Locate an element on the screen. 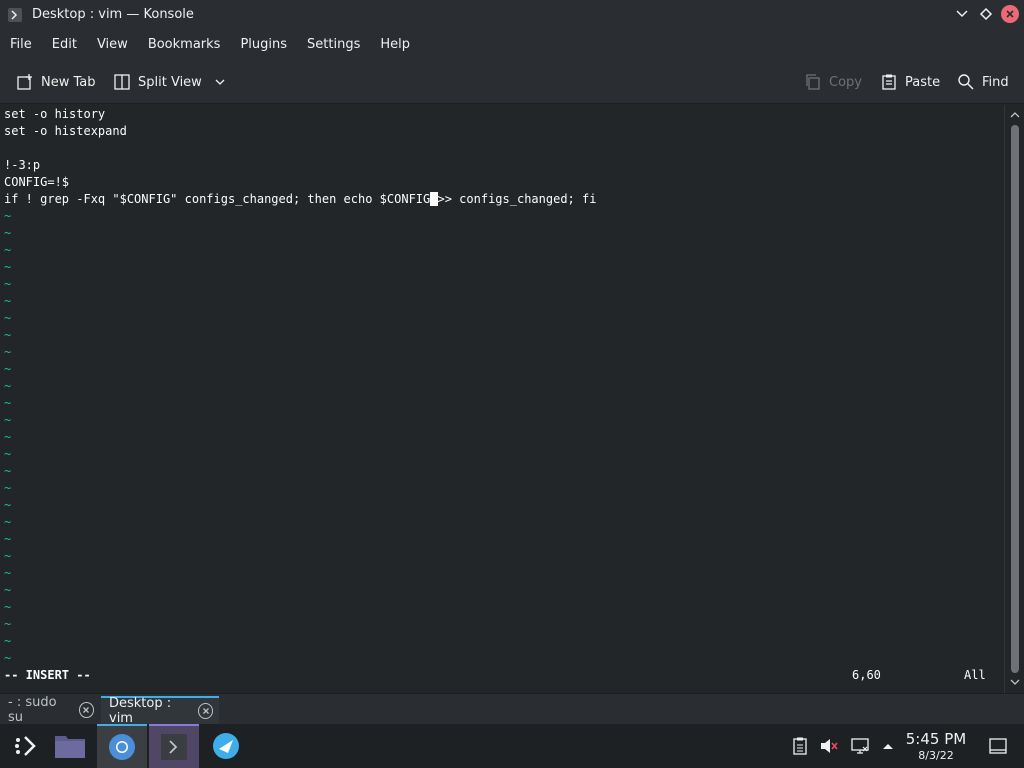  menu-bookmarks: Bookmarks is located at coordinates (184, 44).